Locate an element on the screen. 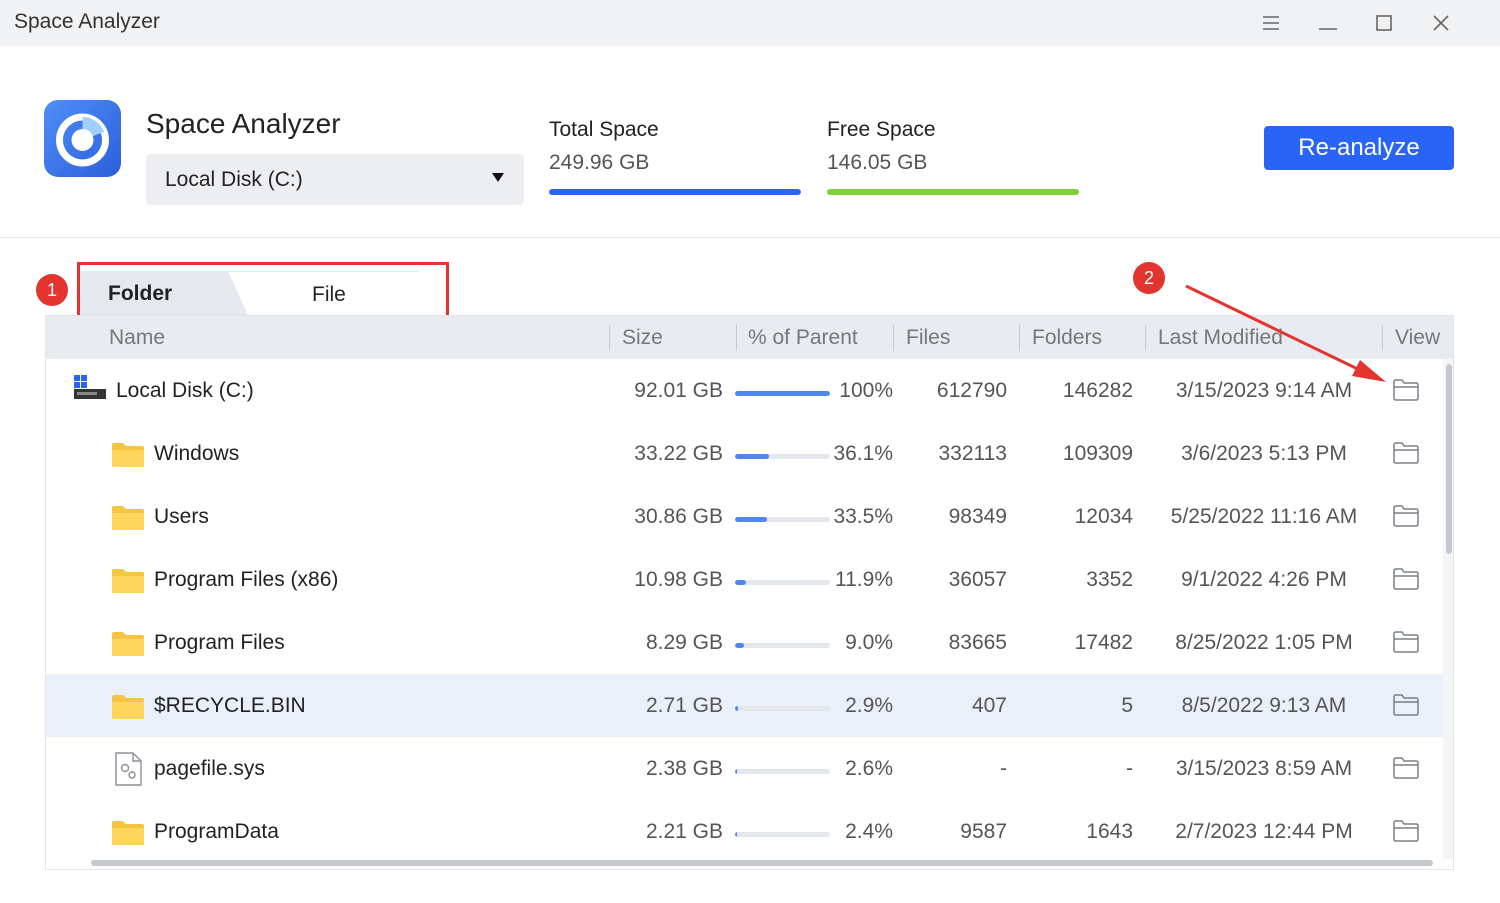  row-files: - is located at coordinates (1003, 768).